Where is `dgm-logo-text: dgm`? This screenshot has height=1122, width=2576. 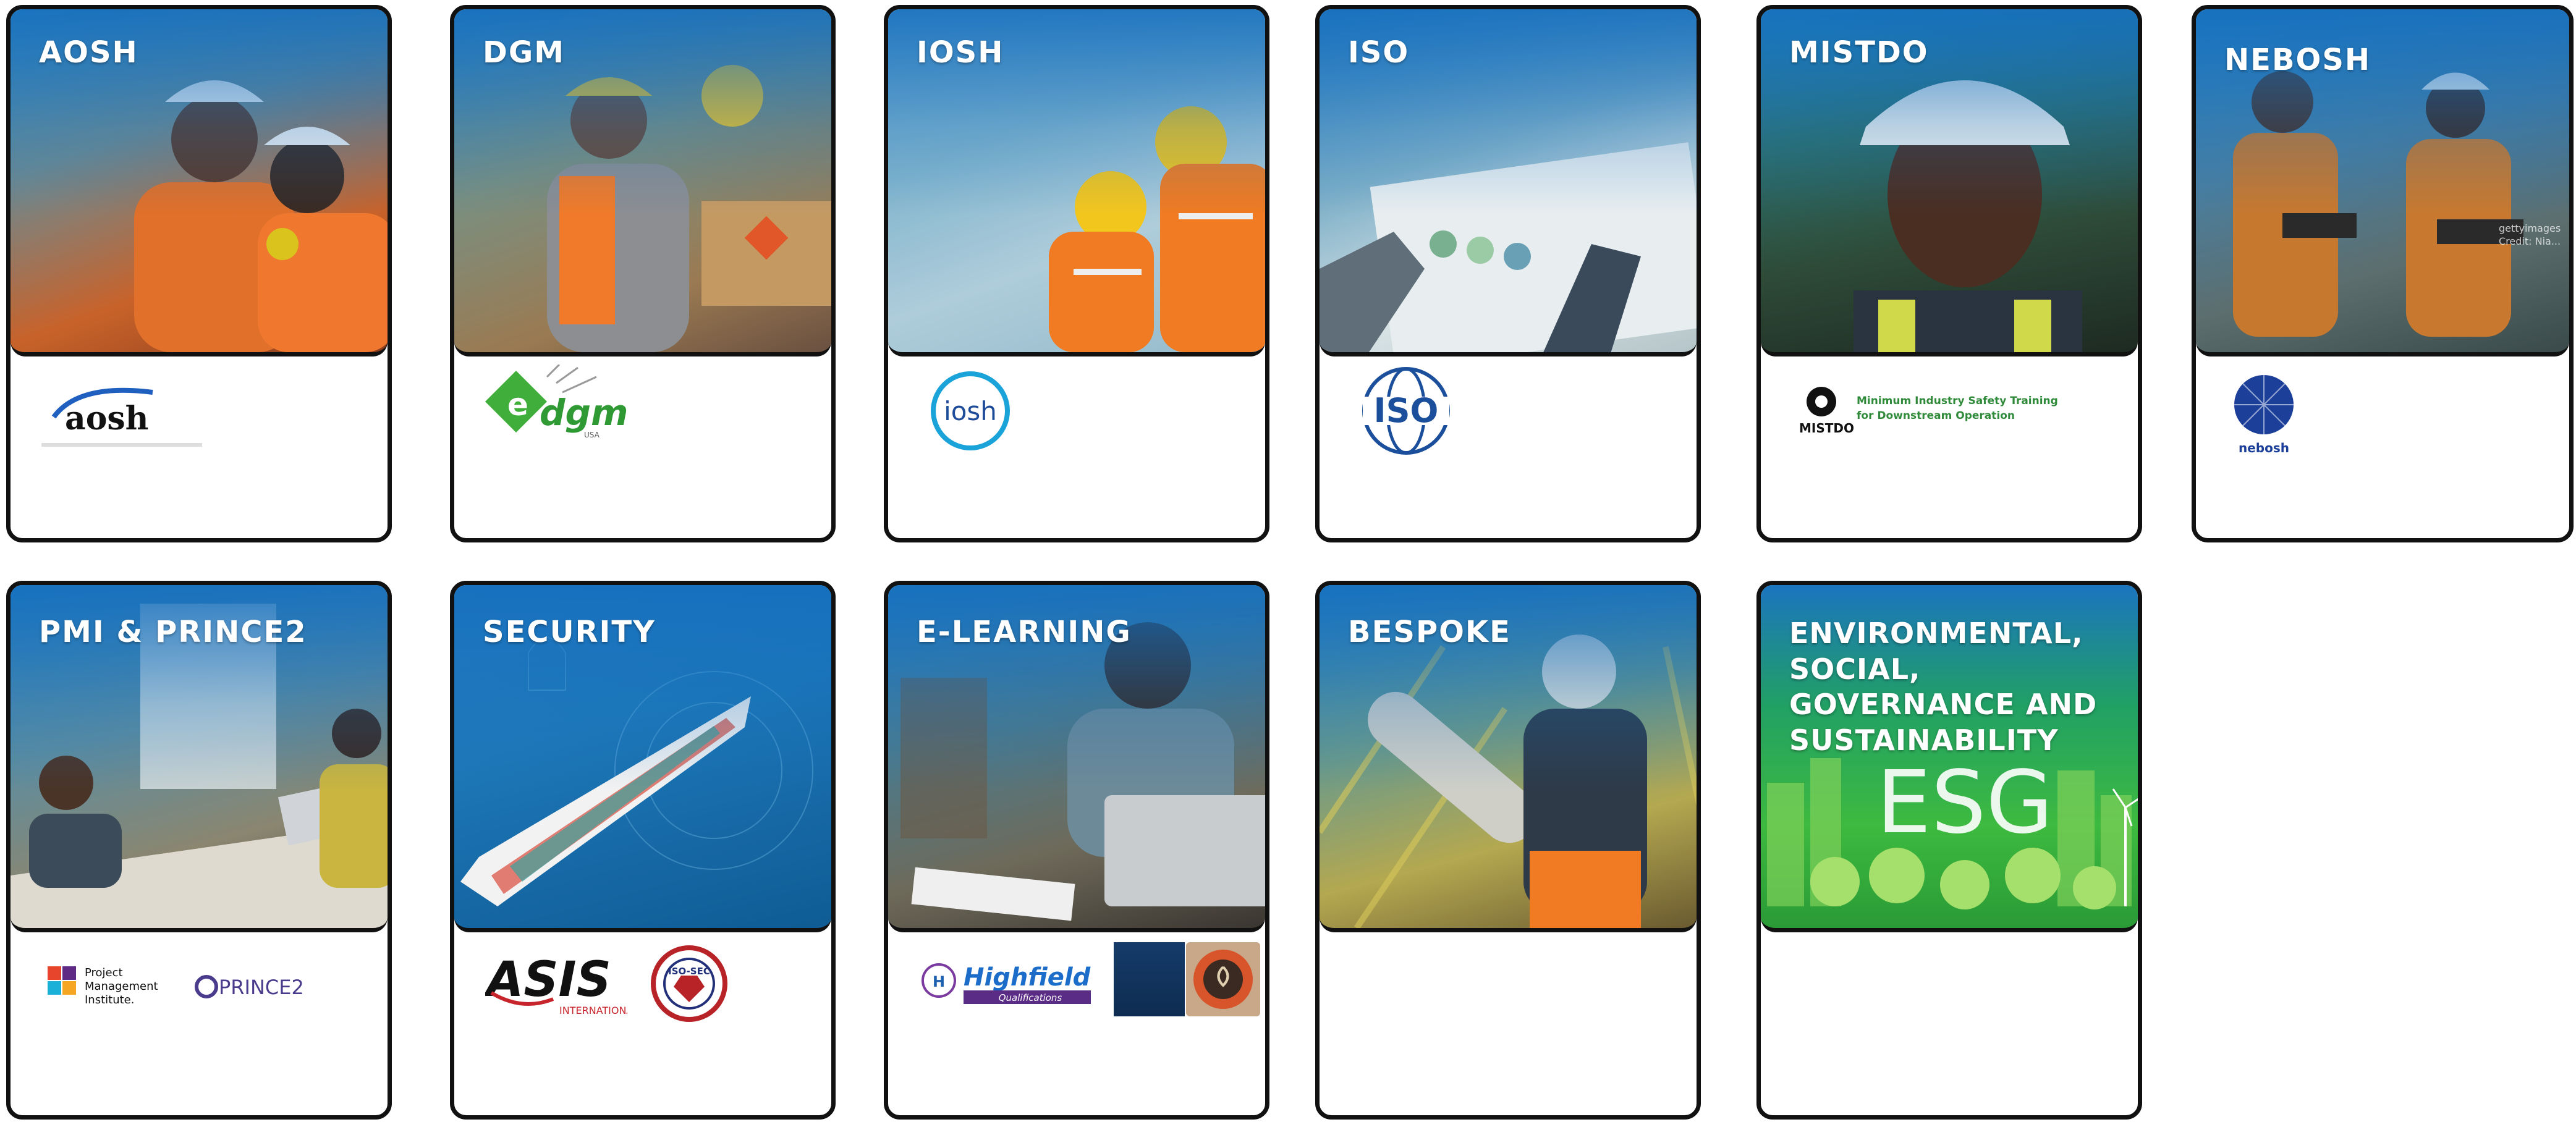
dgm-logo-text: dgm is located at coordinates (584, 413).